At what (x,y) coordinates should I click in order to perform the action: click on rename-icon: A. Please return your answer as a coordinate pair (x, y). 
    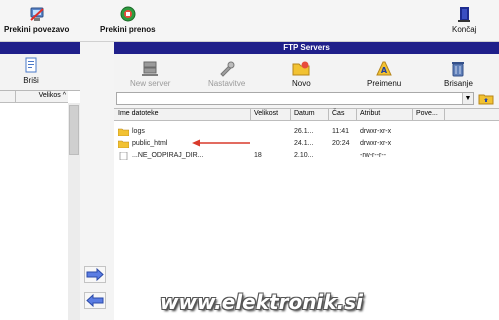
    Looking at the image, I should click on (384, 68).